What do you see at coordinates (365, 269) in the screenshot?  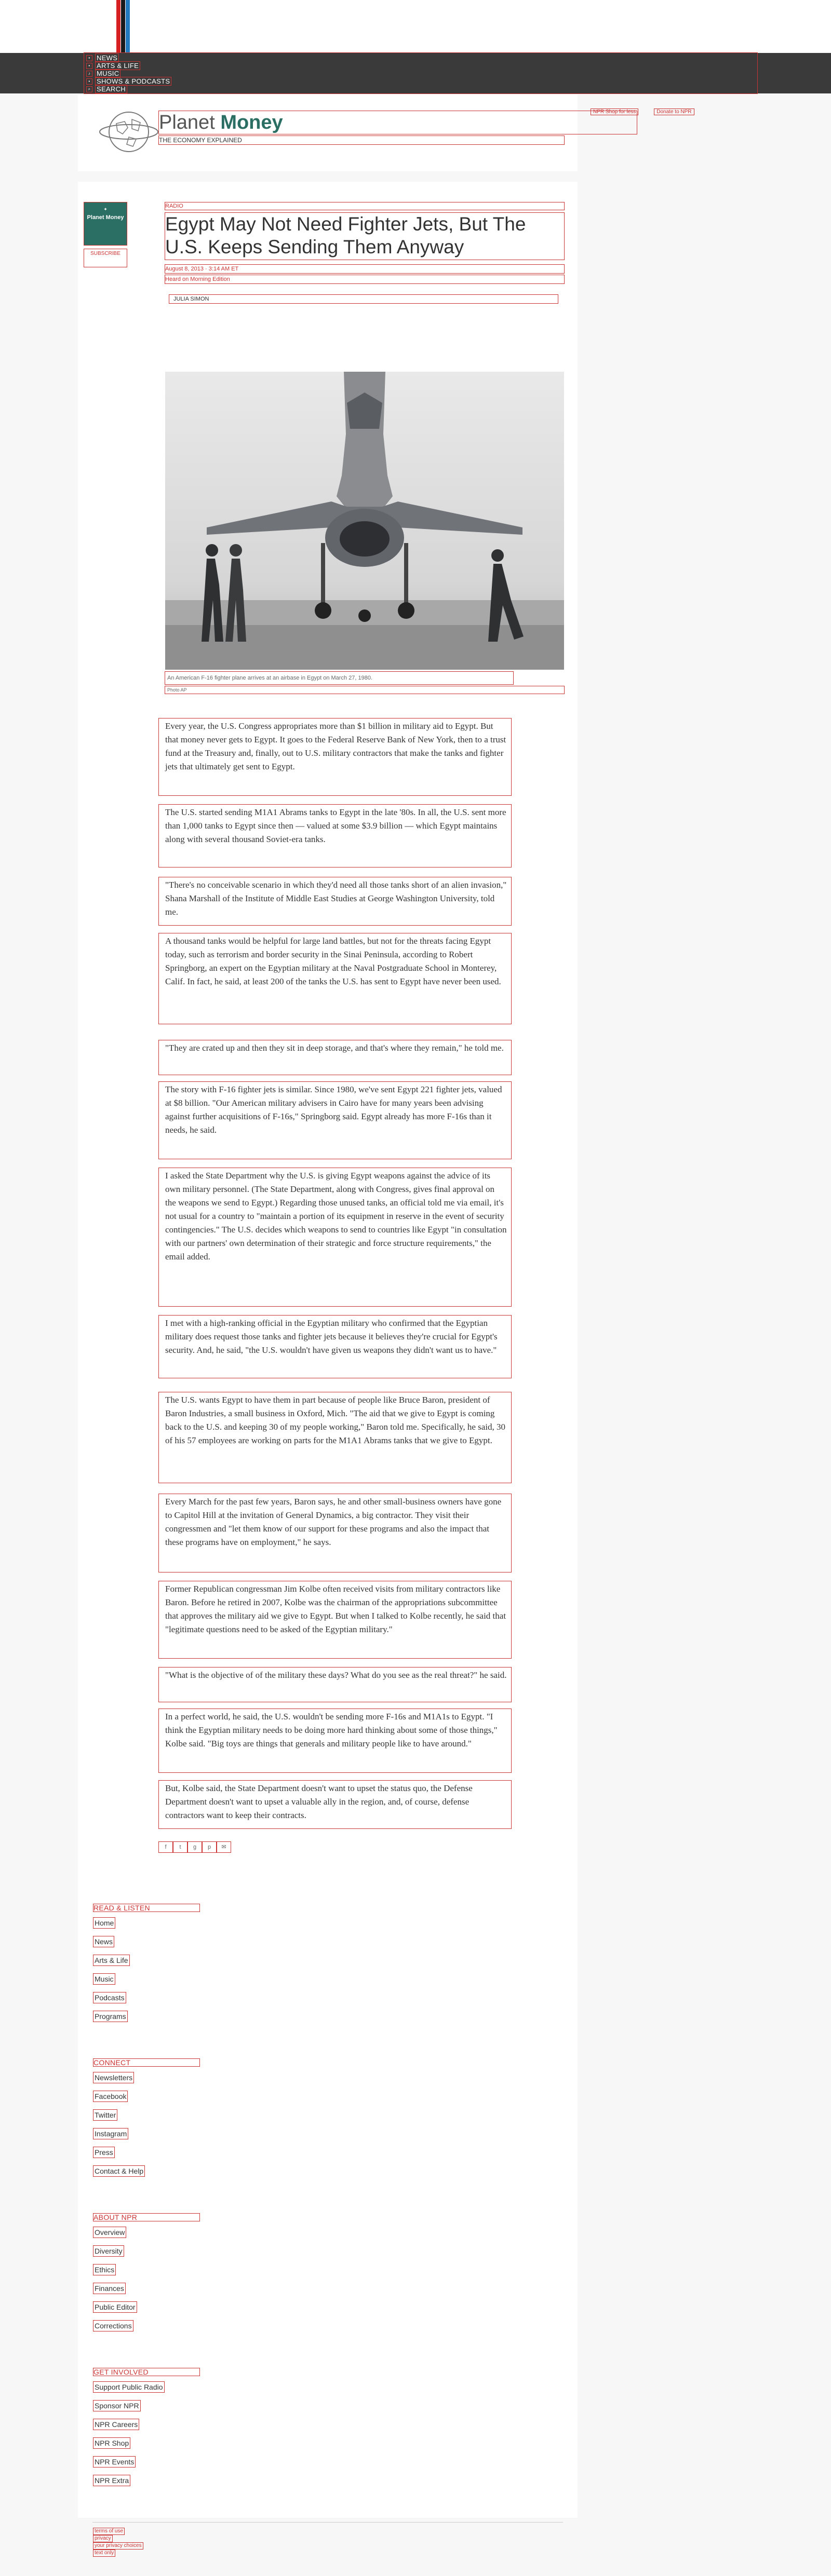 I see `article-date: August 8, 2013 · 3:14 AM ET` at bounding box center [365, 269].